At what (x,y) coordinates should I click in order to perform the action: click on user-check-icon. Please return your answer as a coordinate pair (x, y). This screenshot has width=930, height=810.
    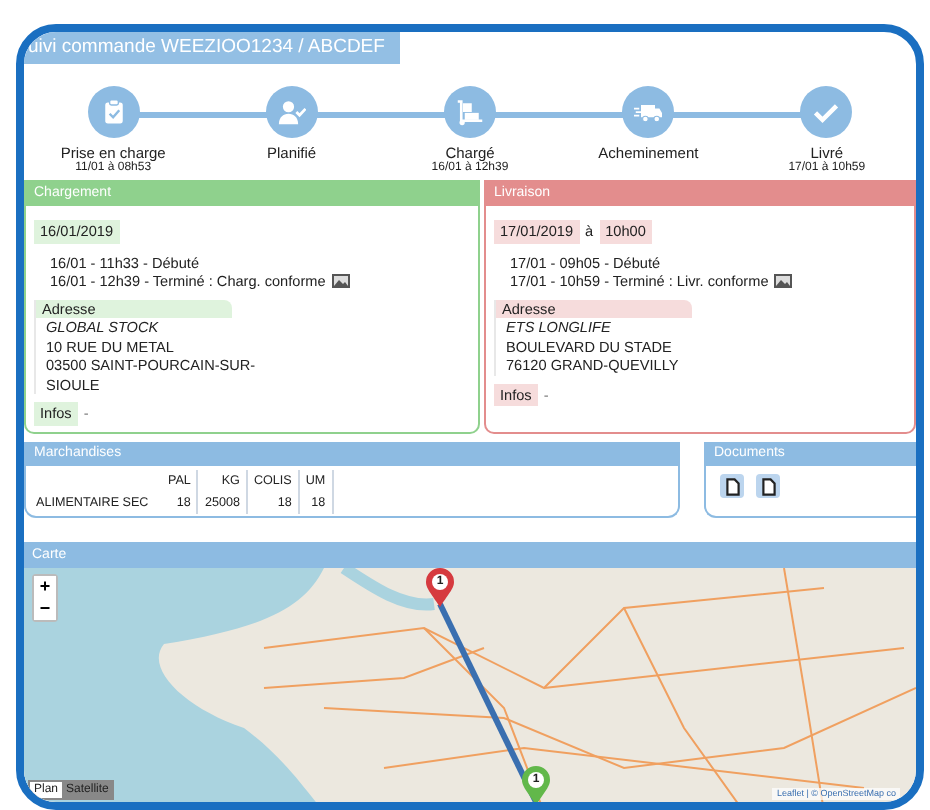
    Looking at the image, I should click on (291, 112).